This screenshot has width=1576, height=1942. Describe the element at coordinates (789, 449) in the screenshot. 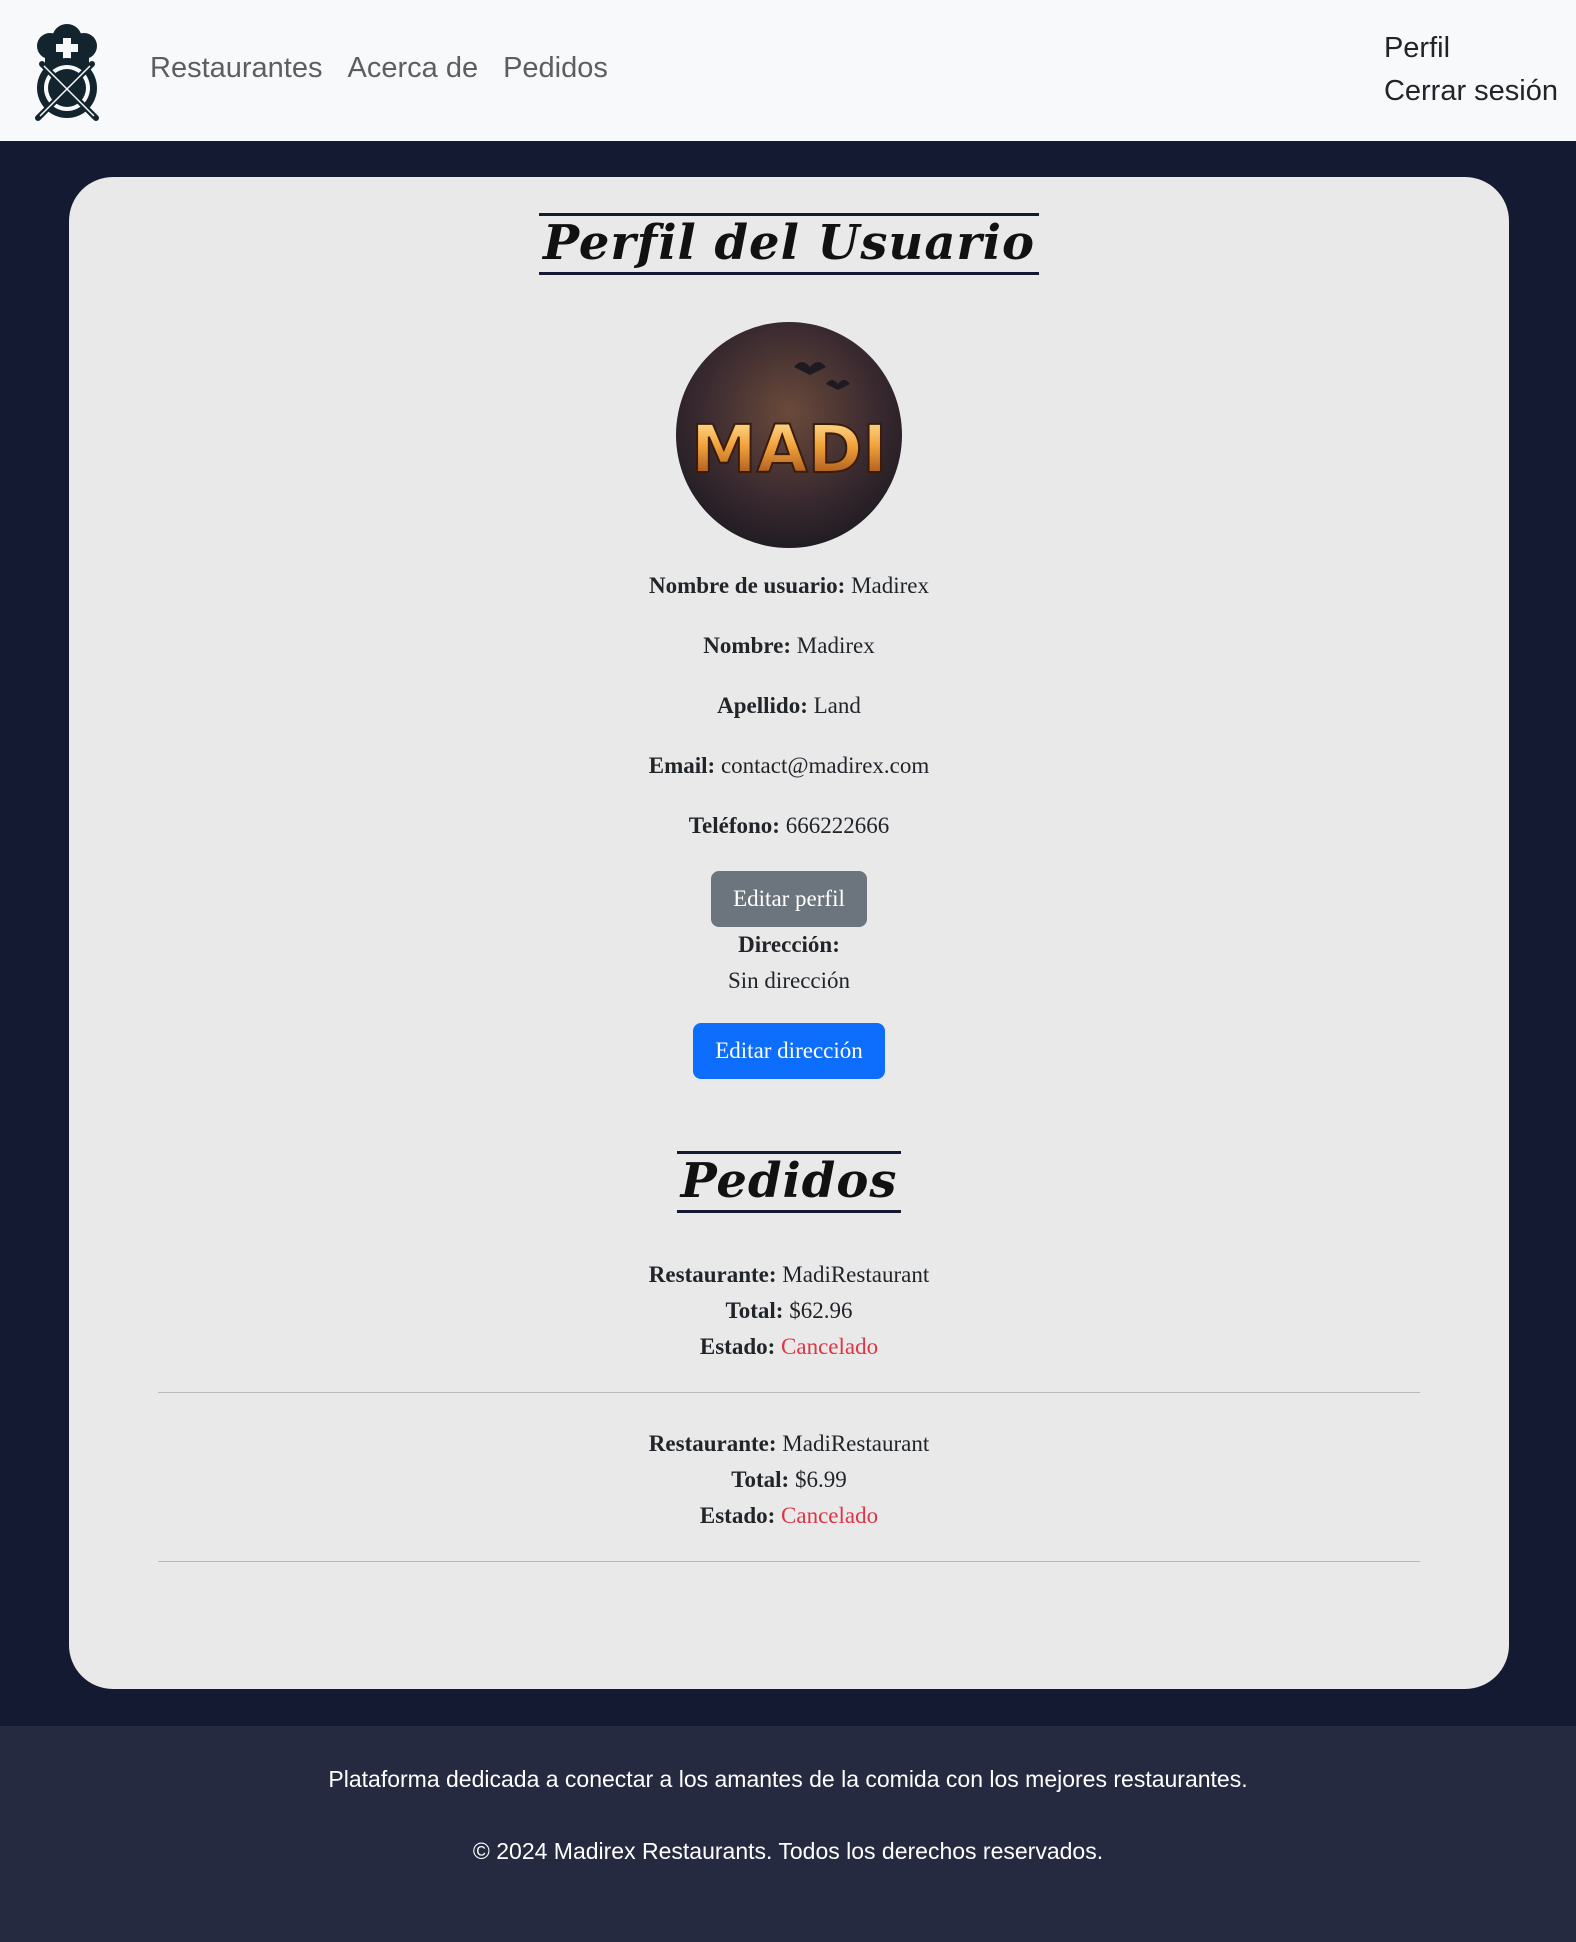

I see `avatar-text: MADI` at that location.